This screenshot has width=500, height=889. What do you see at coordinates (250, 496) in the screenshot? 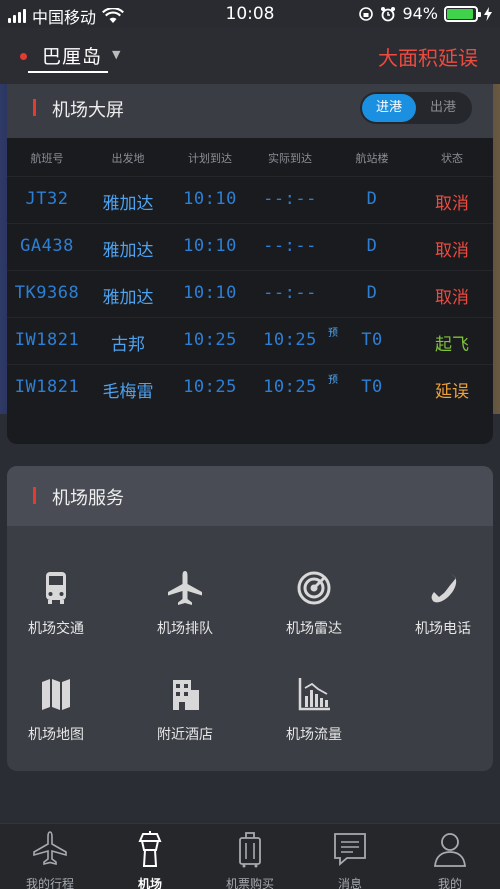
I see `services-header: 机场服务` at bounding box center [250, 496].